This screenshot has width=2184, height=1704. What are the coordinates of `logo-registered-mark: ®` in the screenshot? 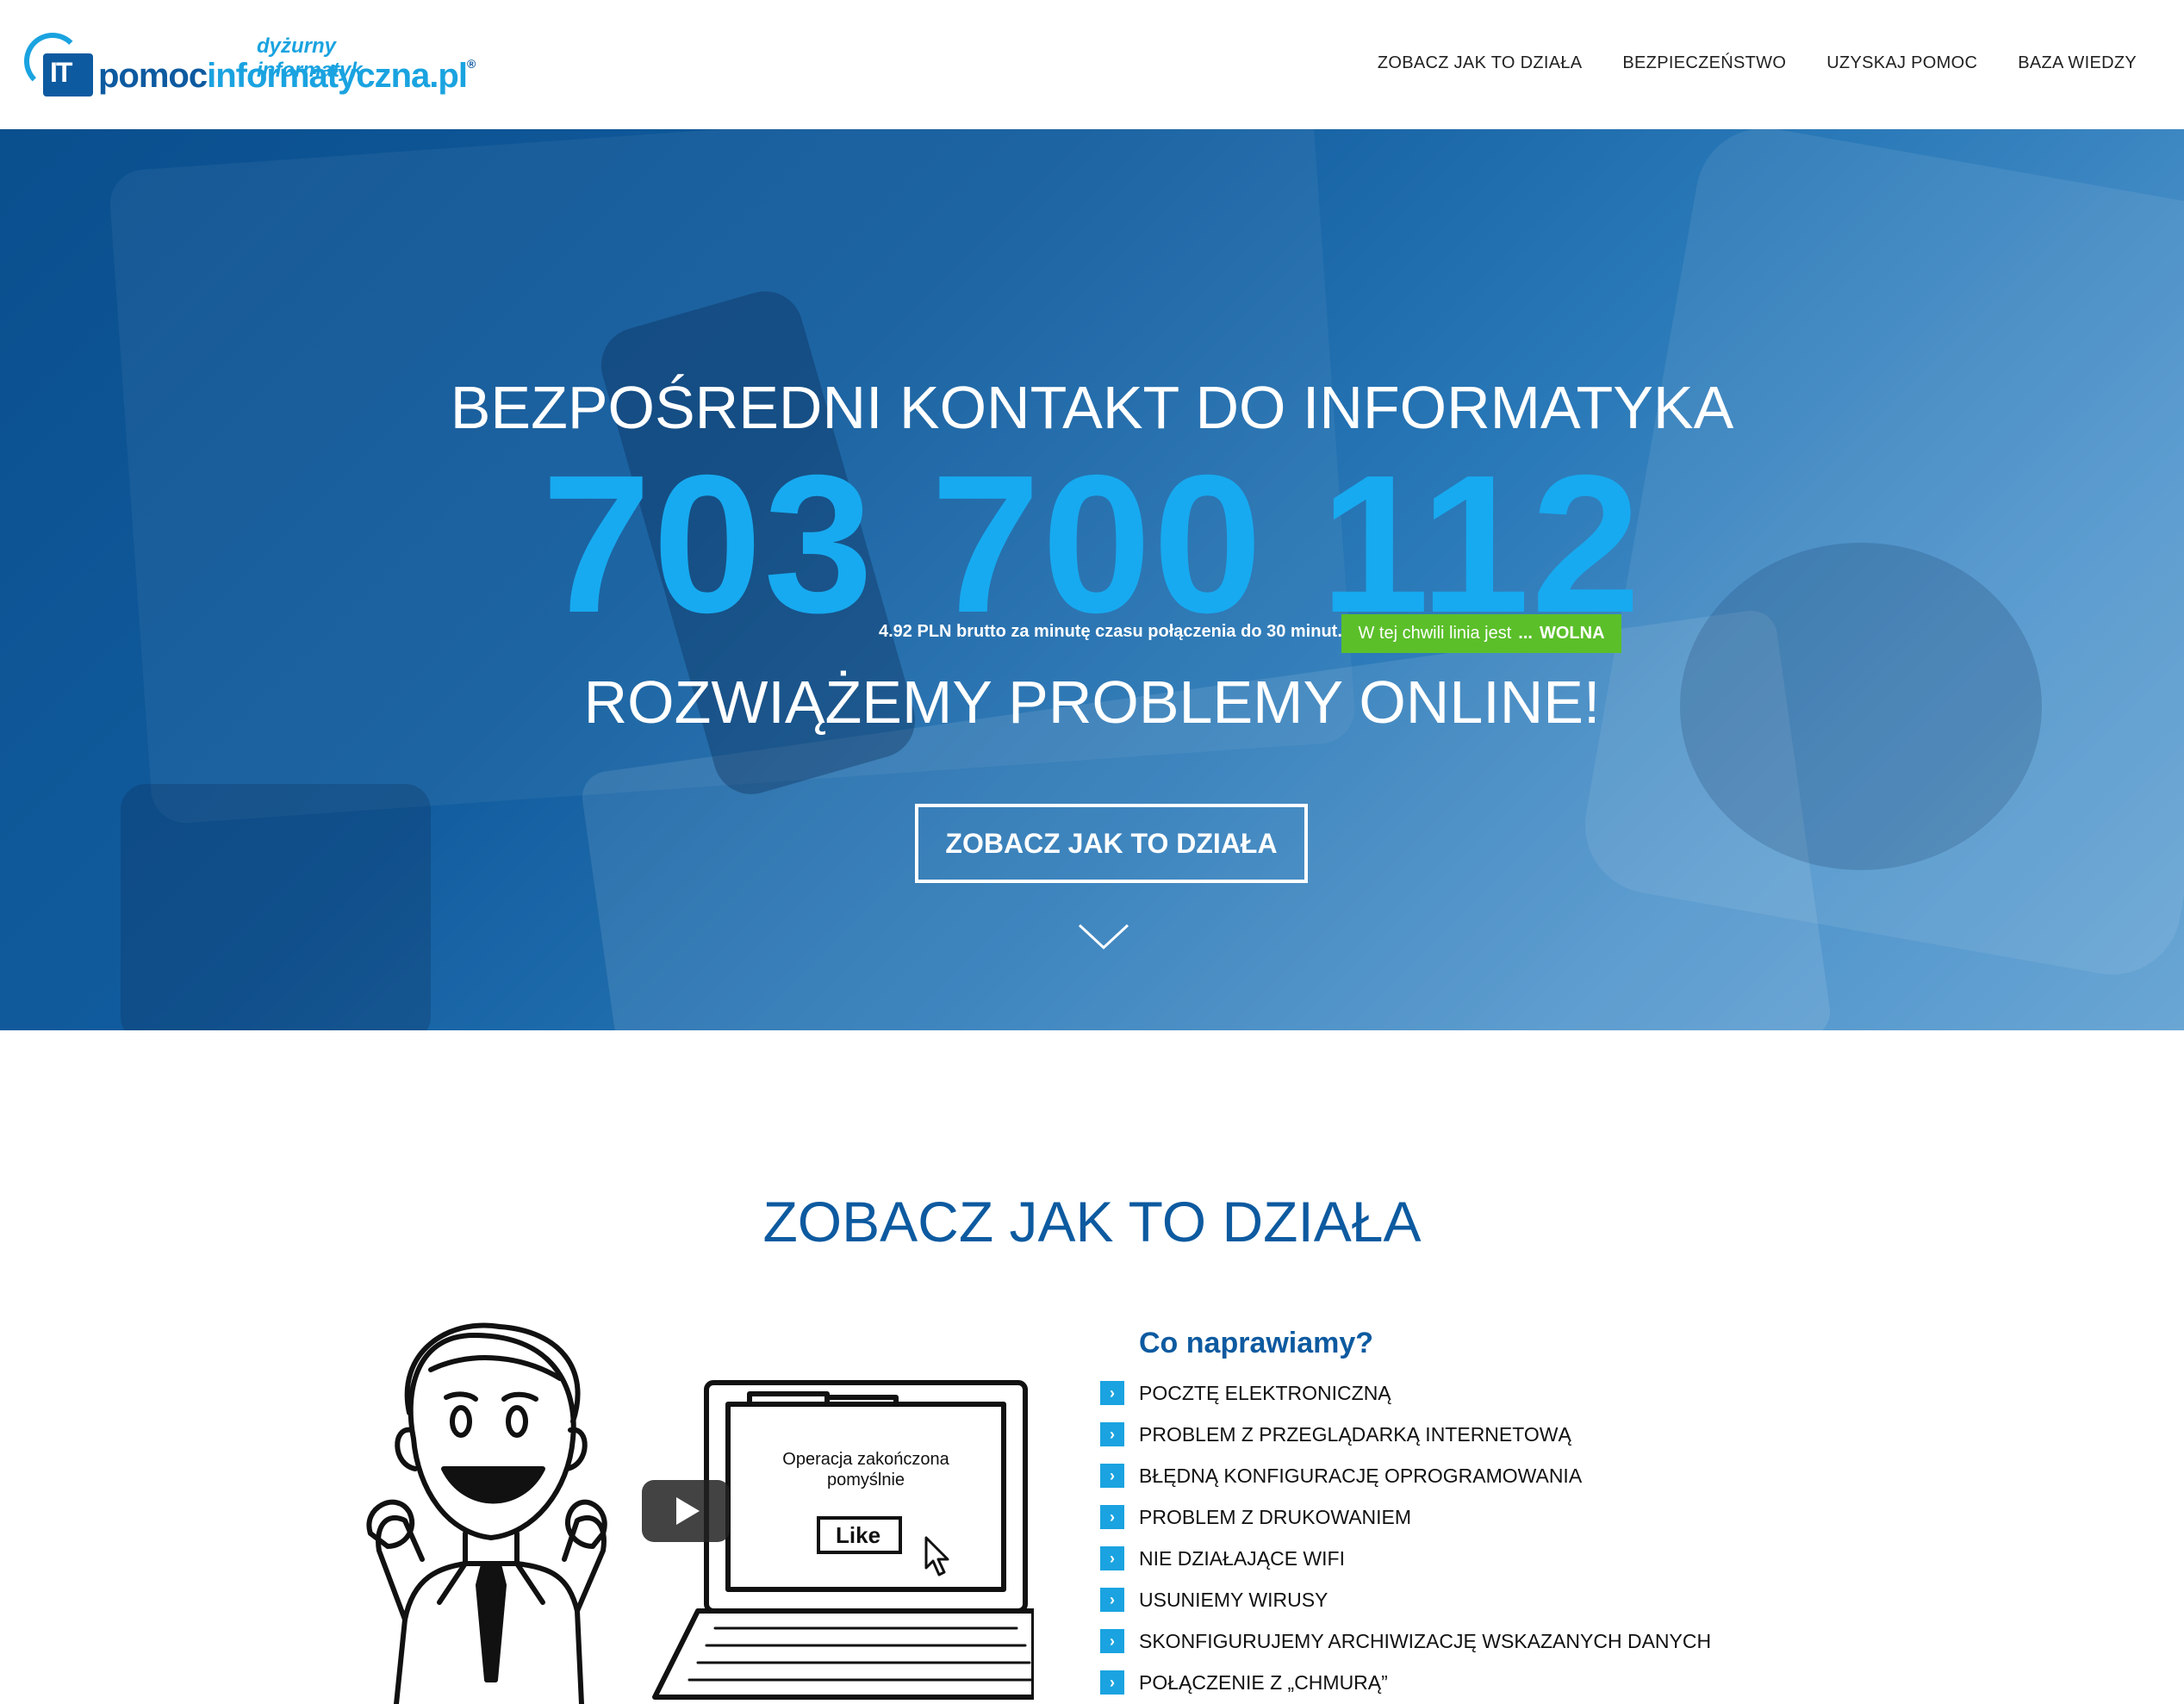 It's located at (471, 64).